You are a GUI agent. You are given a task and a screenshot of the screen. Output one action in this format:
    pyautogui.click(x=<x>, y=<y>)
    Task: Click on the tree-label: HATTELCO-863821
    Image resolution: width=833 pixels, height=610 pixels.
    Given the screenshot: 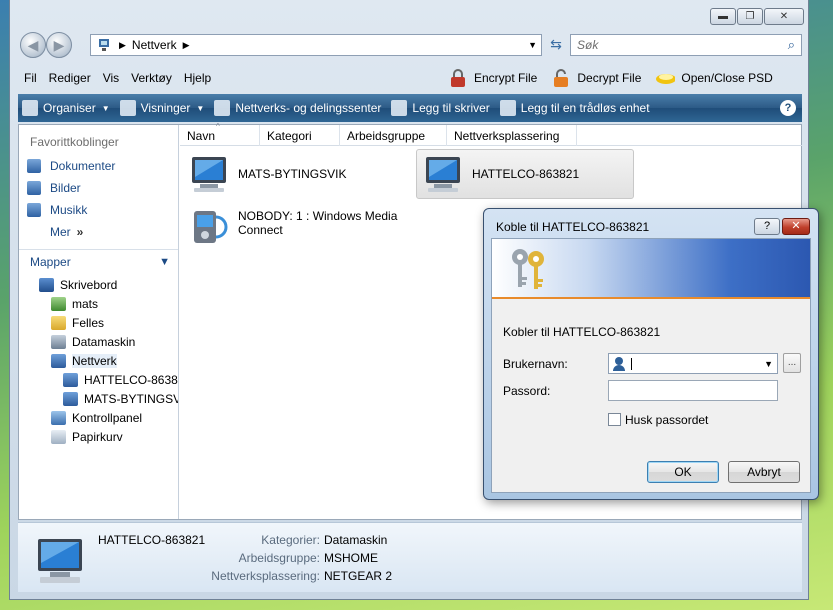 What is the action you would take?
    pyautogui.click(x=131, y=379)
    